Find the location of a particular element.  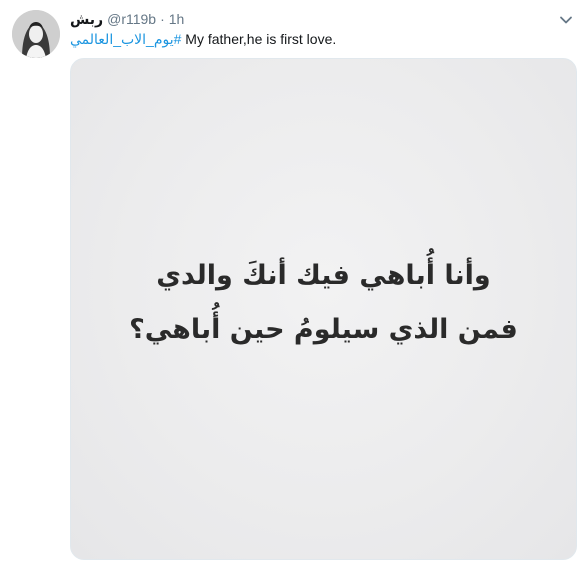

user-avatar is located at coordinates (36, 34).